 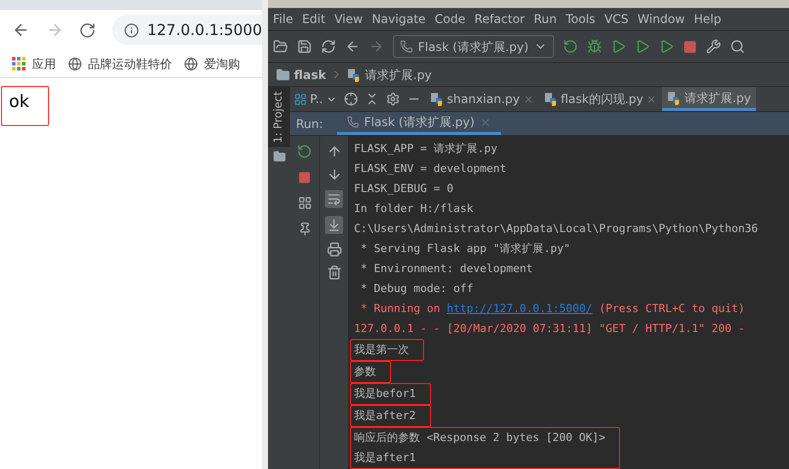 I want to click on save-icon, so click(x=304, y=46).